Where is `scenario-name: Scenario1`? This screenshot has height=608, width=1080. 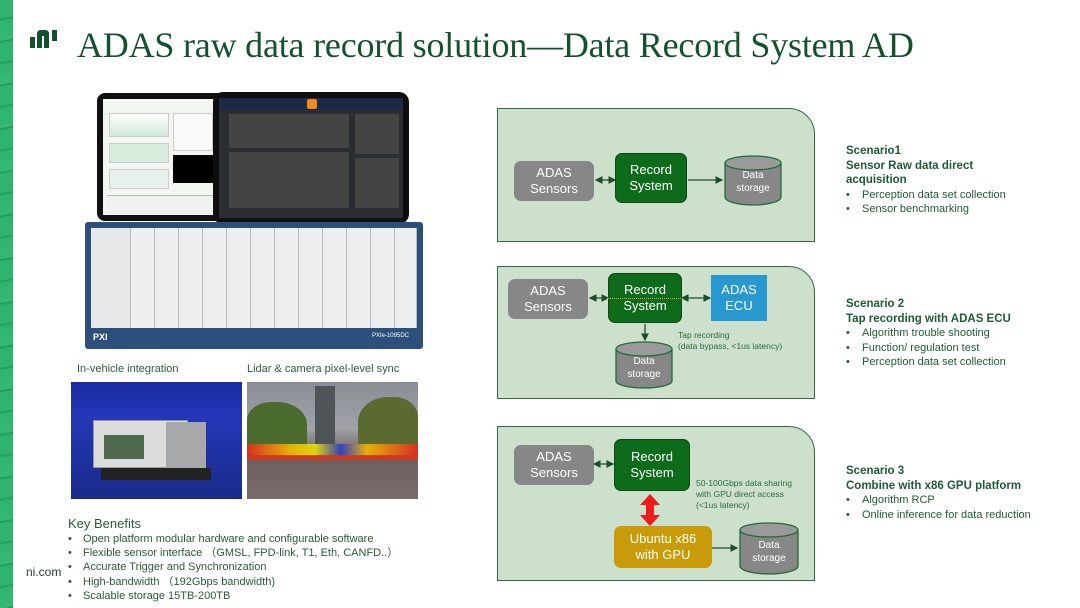 scenario-name: Scenario1 is located at coordinates (873, 151).